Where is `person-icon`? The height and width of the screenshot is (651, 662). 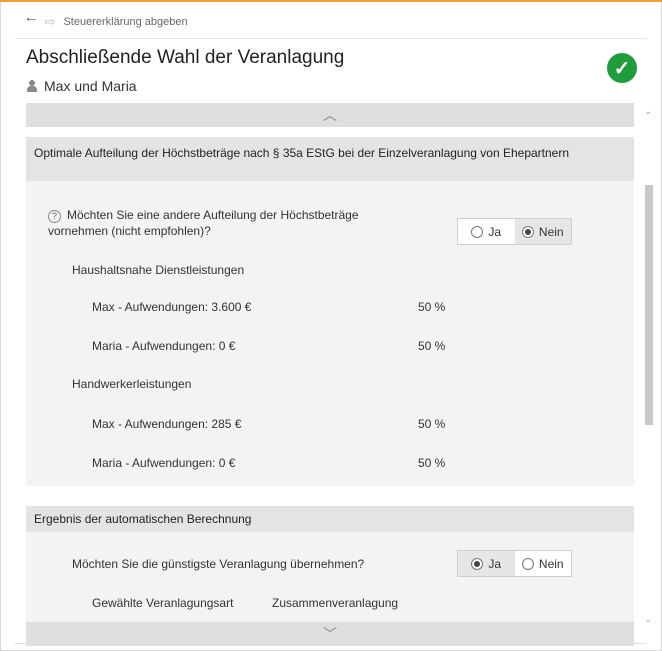 person-icon is located at coordinates (32, 86).